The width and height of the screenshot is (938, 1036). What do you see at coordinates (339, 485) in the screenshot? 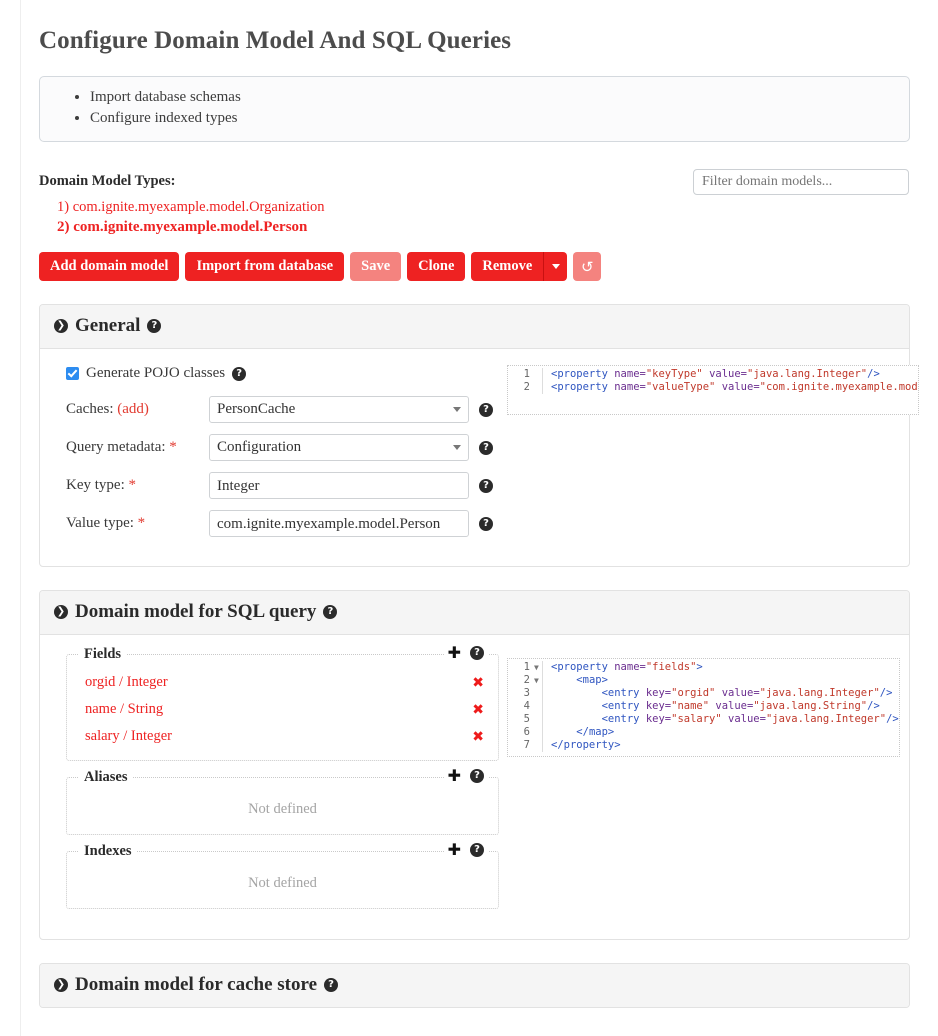
I see `key-type-input: Integer` at bounding box center [339, 485].